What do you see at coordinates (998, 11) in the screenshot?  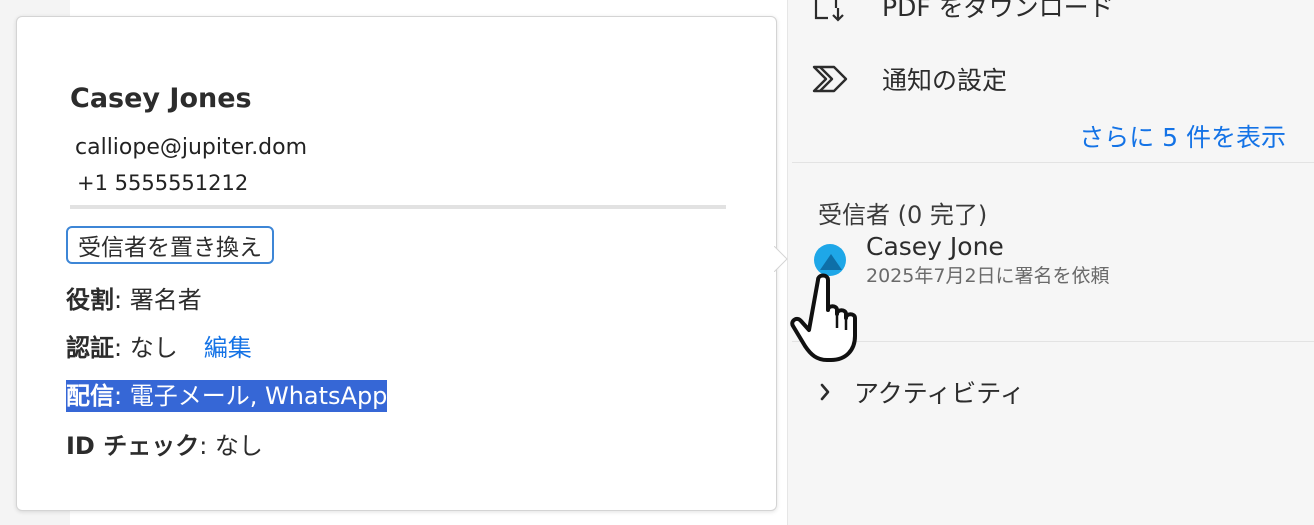 I see `download-pdf-label: PDF をダウンロード` at bounding box center [998, 11].